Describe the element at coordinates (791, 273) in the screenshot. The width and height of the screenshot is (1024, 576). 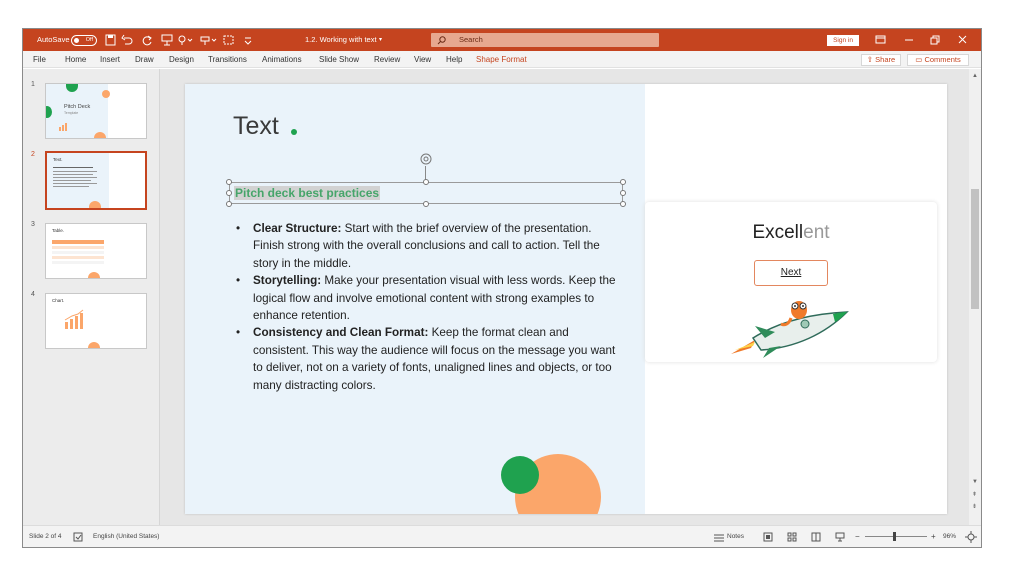
I see `next-button: Next` at that location.